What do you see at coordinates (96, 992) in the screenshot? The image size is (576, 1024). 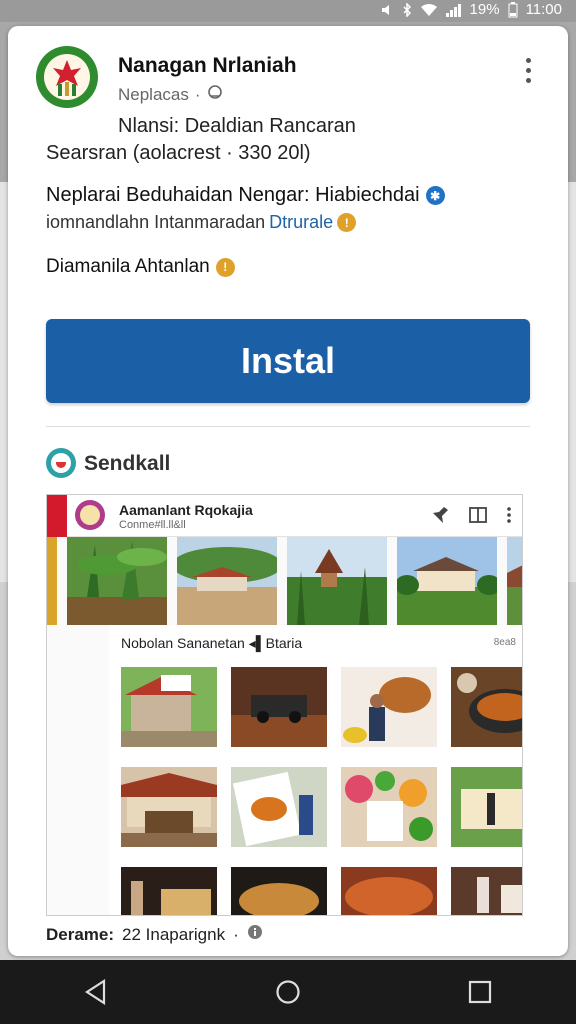 I see `back-icon` at bounding box center [96, 992].